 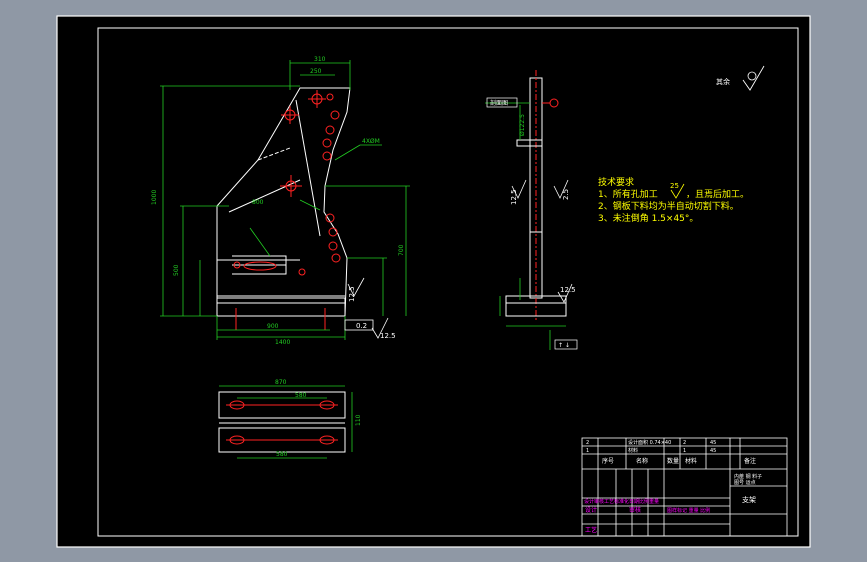 What do you see at coordinates (745, 482) in the screenshot?
I see `tb-material-sub: 图号 运点` at bounding box center [745, 482].